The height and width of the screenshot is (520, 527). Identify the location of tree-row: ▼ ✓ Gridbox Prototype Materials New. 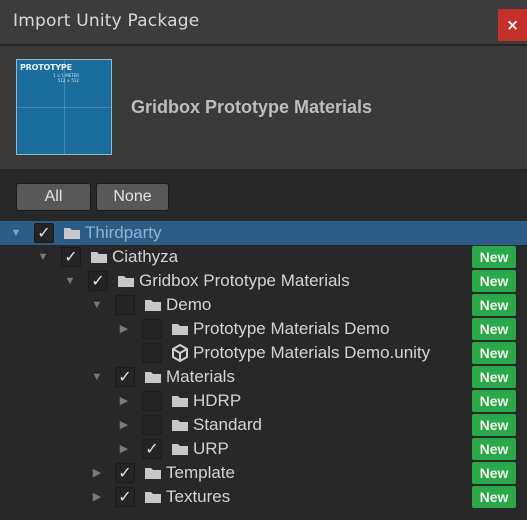
(263, 281).